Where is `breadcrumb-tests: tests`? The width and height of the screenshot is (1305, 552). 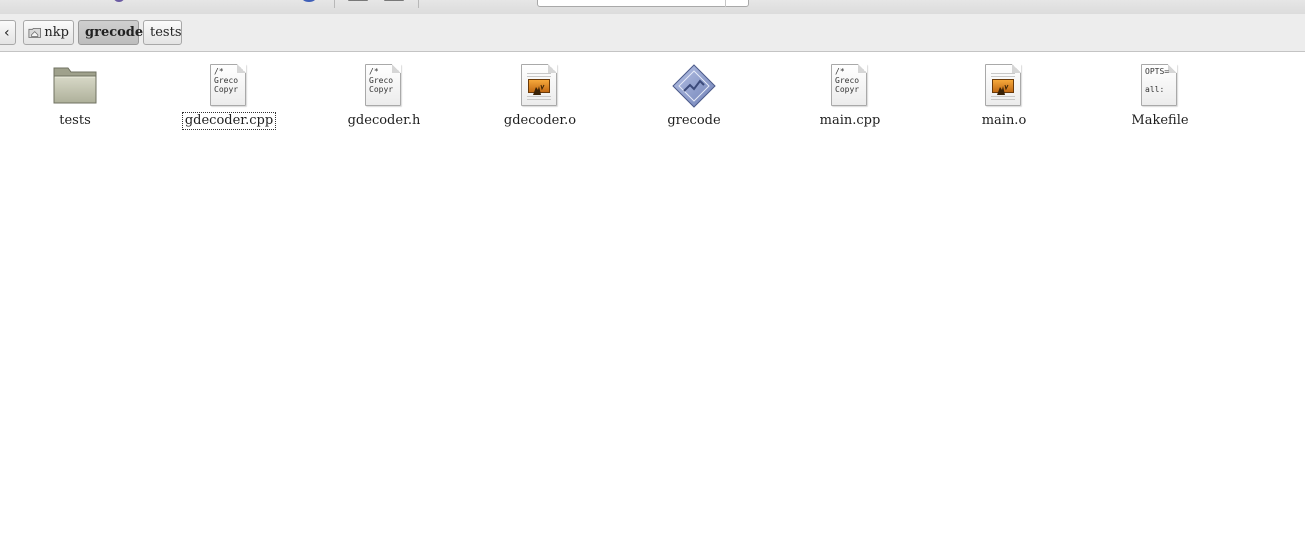 breadcrumb-tests: tests is located at coordinates (162, 32).